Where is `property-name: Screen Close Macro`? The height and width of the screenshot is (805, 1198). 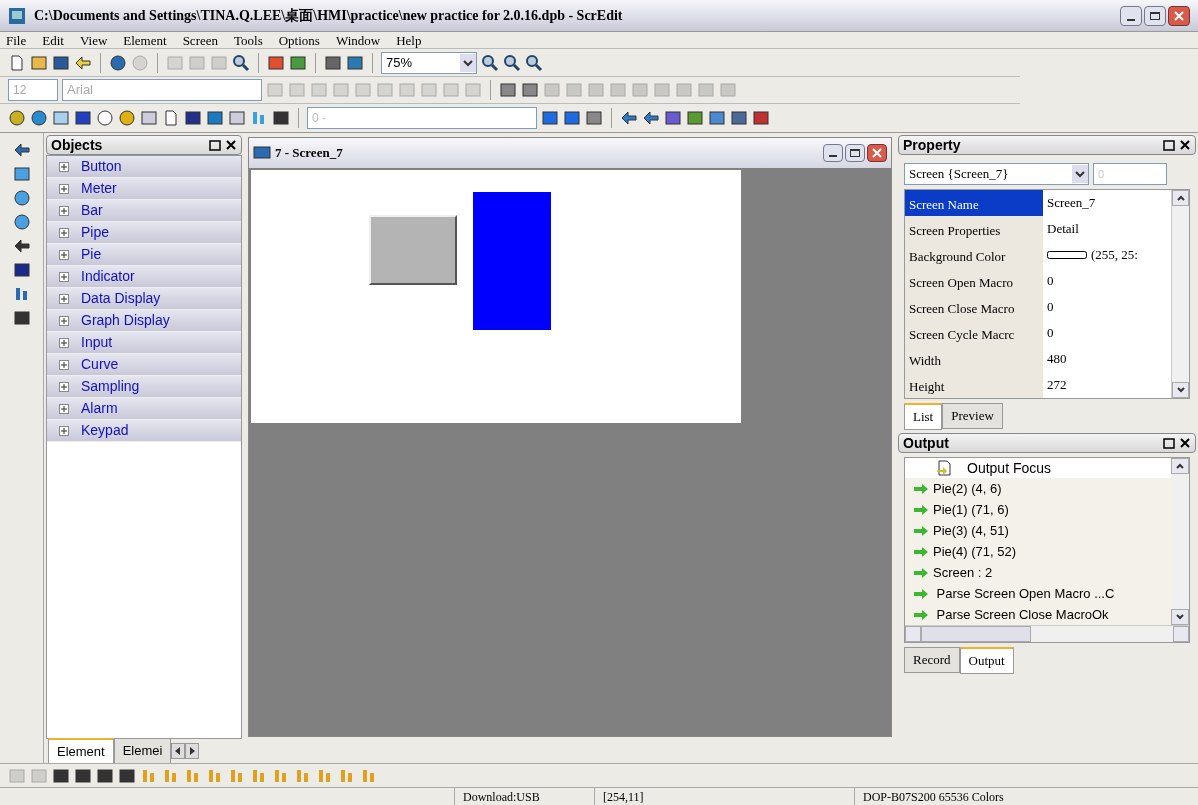 property-name: Screen Close Macro is located at coordinates (974, 307).